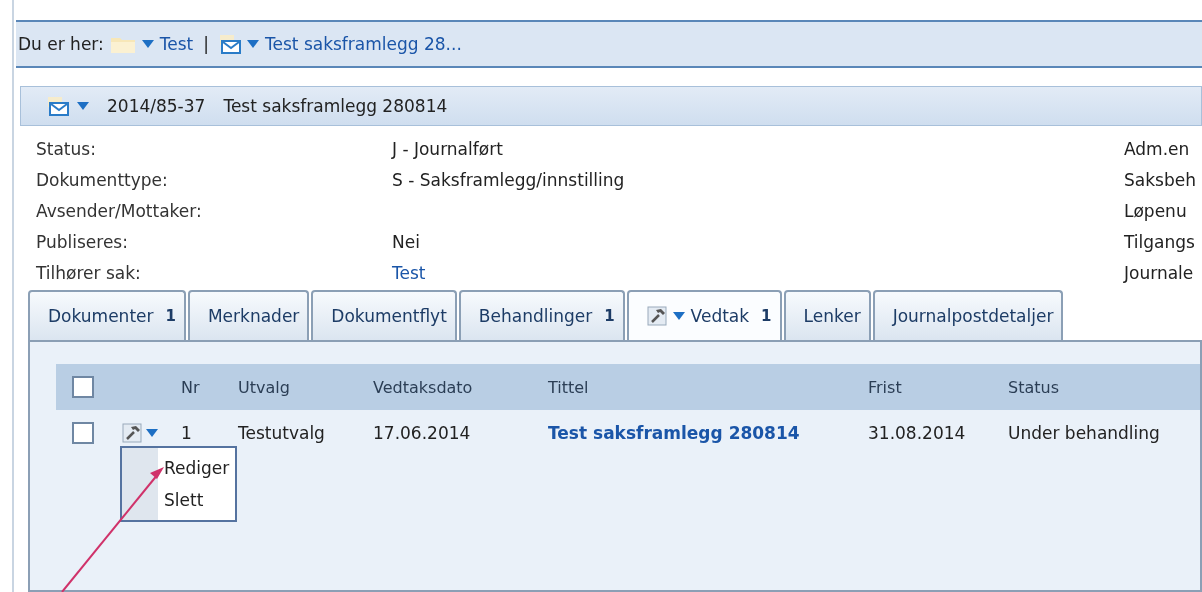 The image size is (1202, 592). What do you see at coordinates (1160, 180) in the screenshot?
I see `field-label: Saksbeh` at bounding box center [1160, 180].